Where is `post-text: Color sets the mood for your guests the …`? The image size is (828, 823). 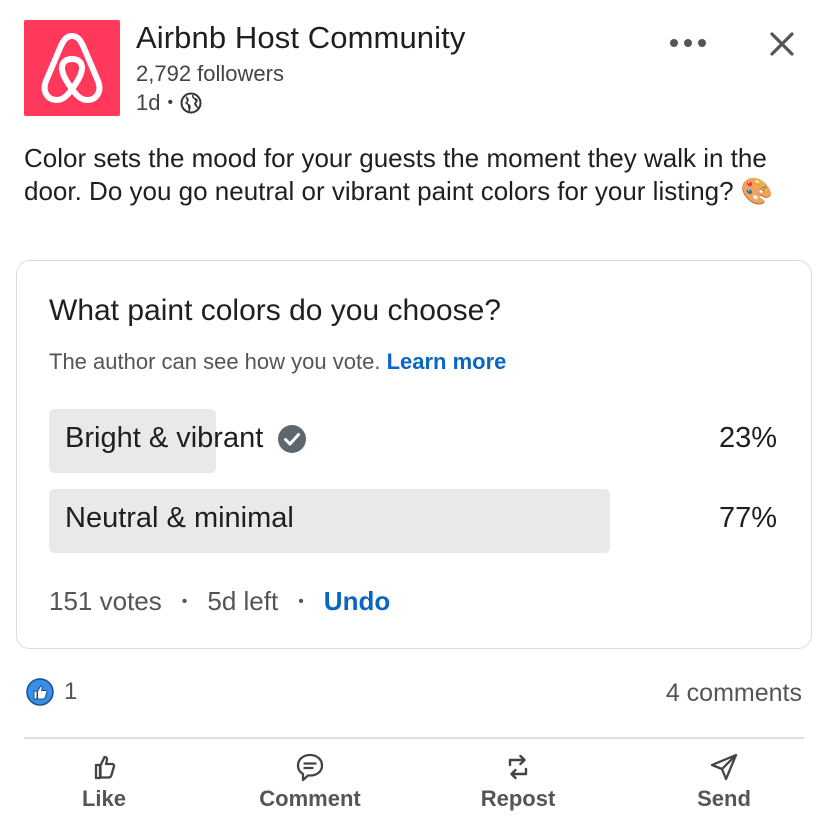
post-text: Color sets the mood for your guests the … is located at coordinates (395, 174).